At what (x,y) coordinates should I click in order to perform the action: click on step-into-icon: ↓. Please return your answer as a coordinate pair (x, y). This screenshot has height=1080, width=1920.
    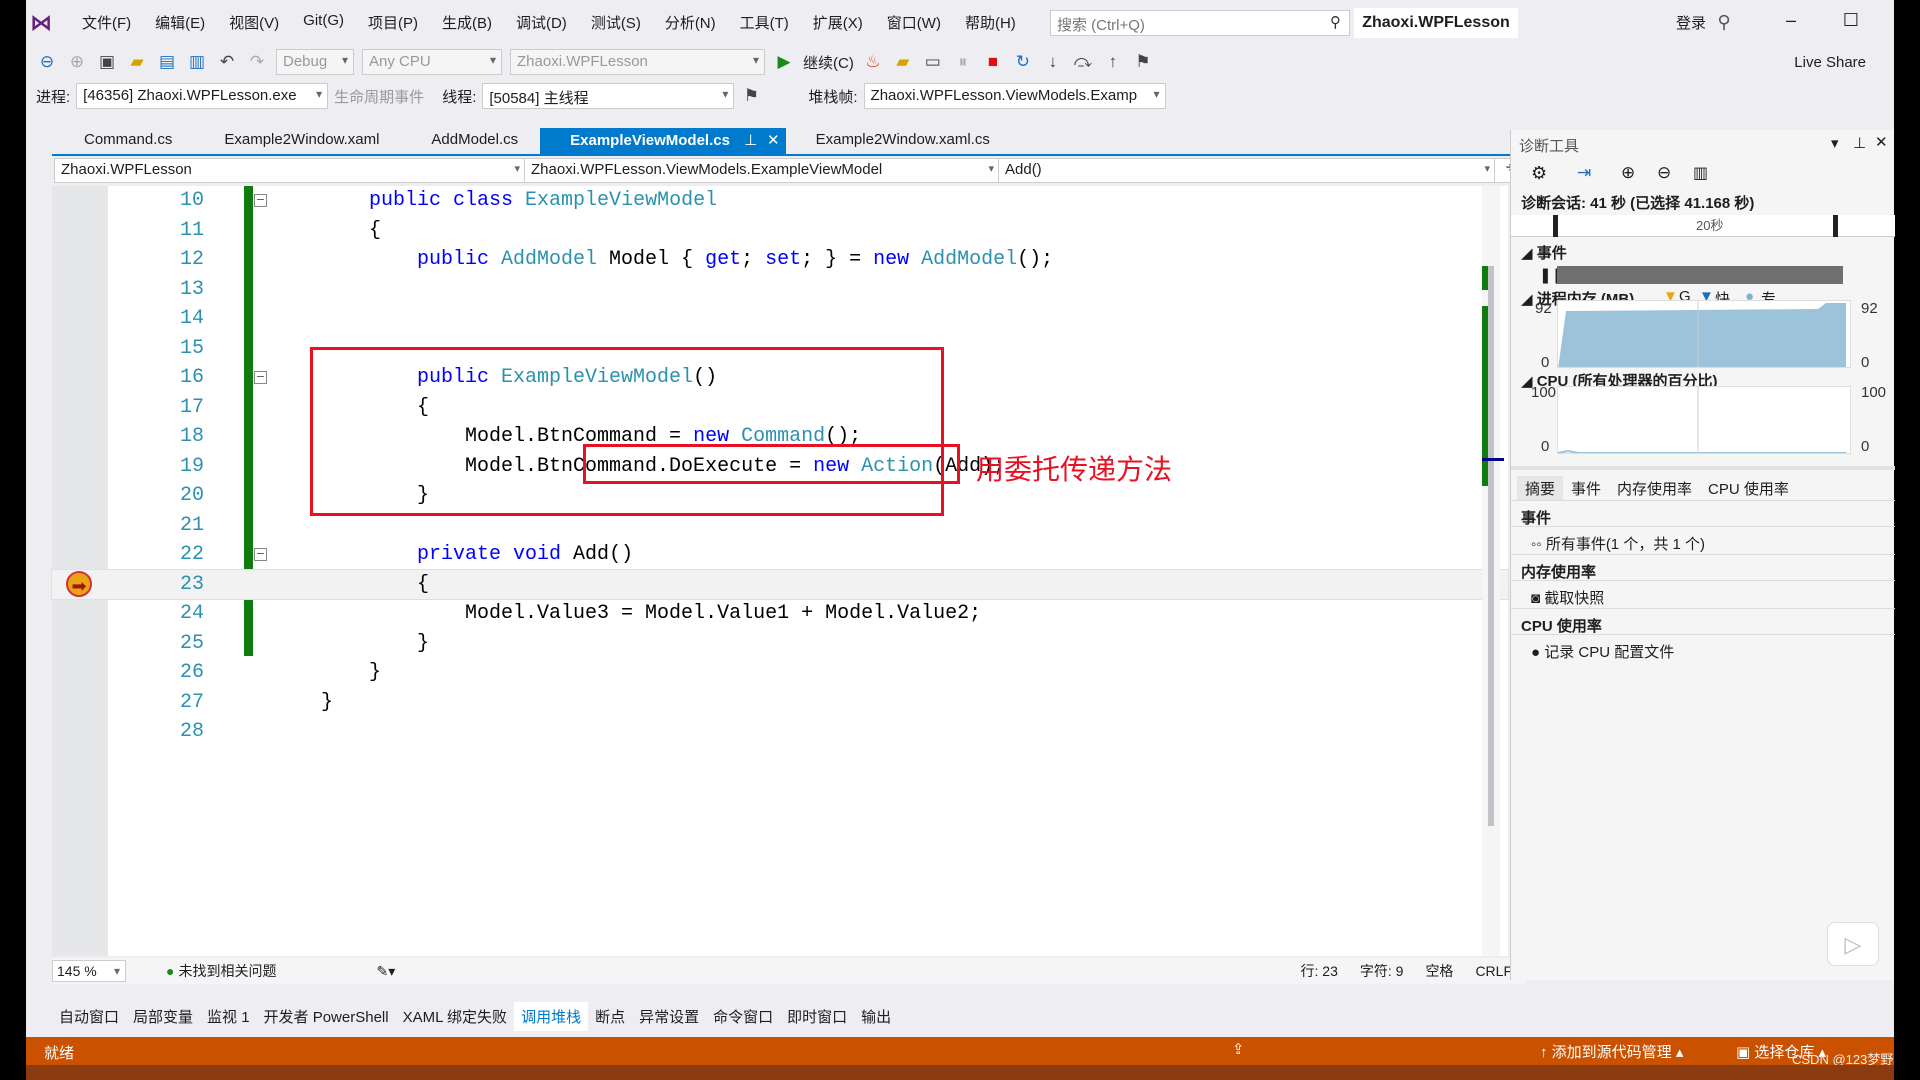
    Looking at the image, I should click on (1053, 62).